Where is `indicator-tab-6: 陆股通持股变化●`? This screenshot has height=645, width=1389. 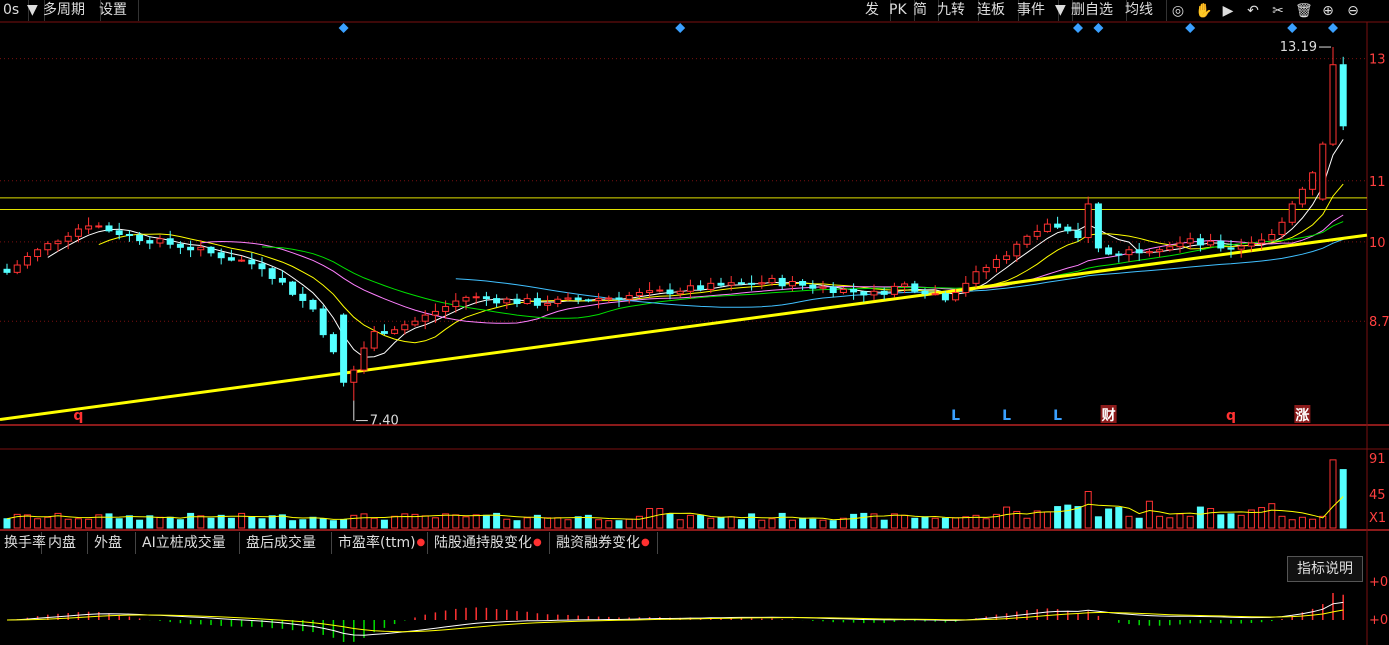 indicator-tab-6: 陆股通持股变化● is located at coordinates (490, 543).